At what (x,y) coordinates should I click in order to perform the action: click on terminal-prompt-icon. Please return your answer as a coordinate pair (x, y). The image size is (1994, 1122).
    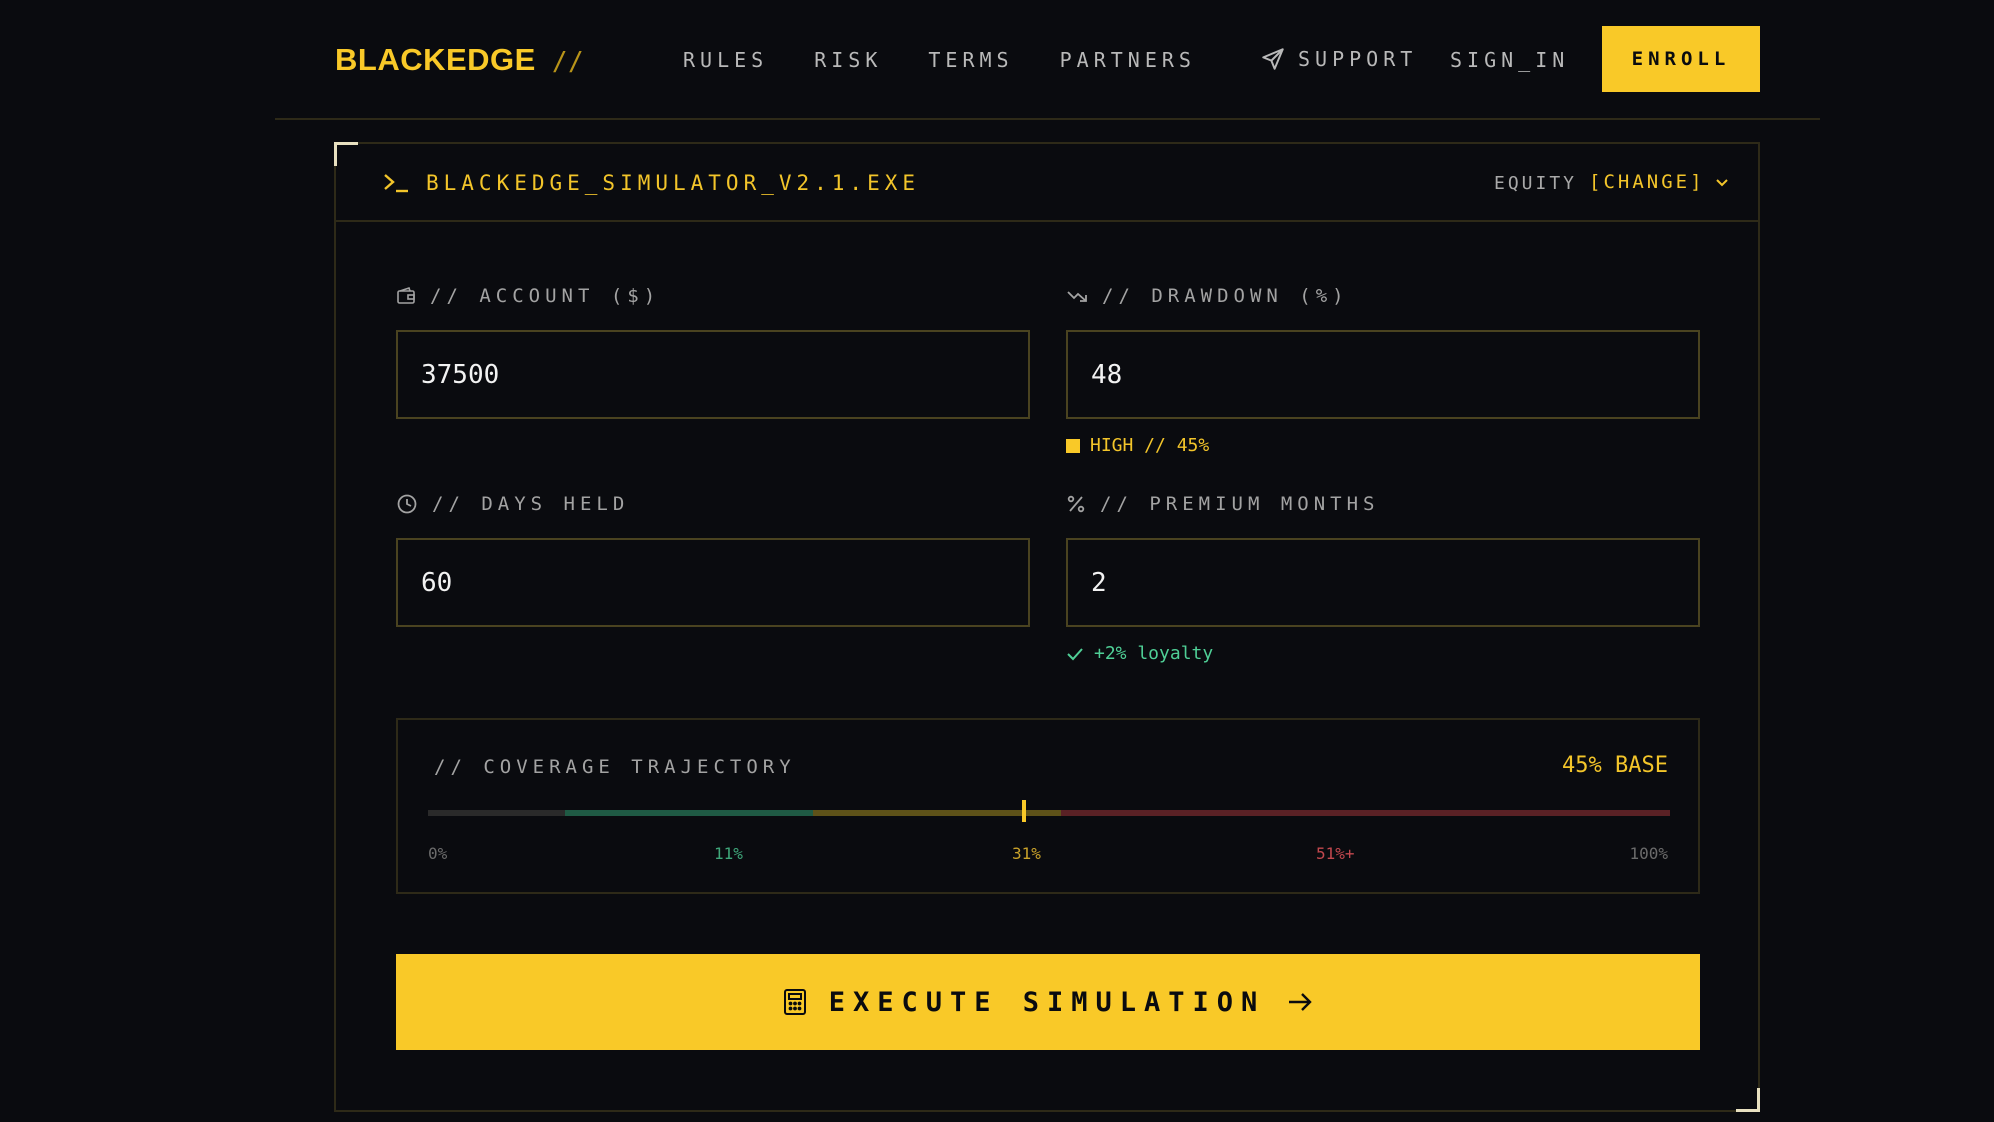
    Looking at the image, I should click on (396, 183).